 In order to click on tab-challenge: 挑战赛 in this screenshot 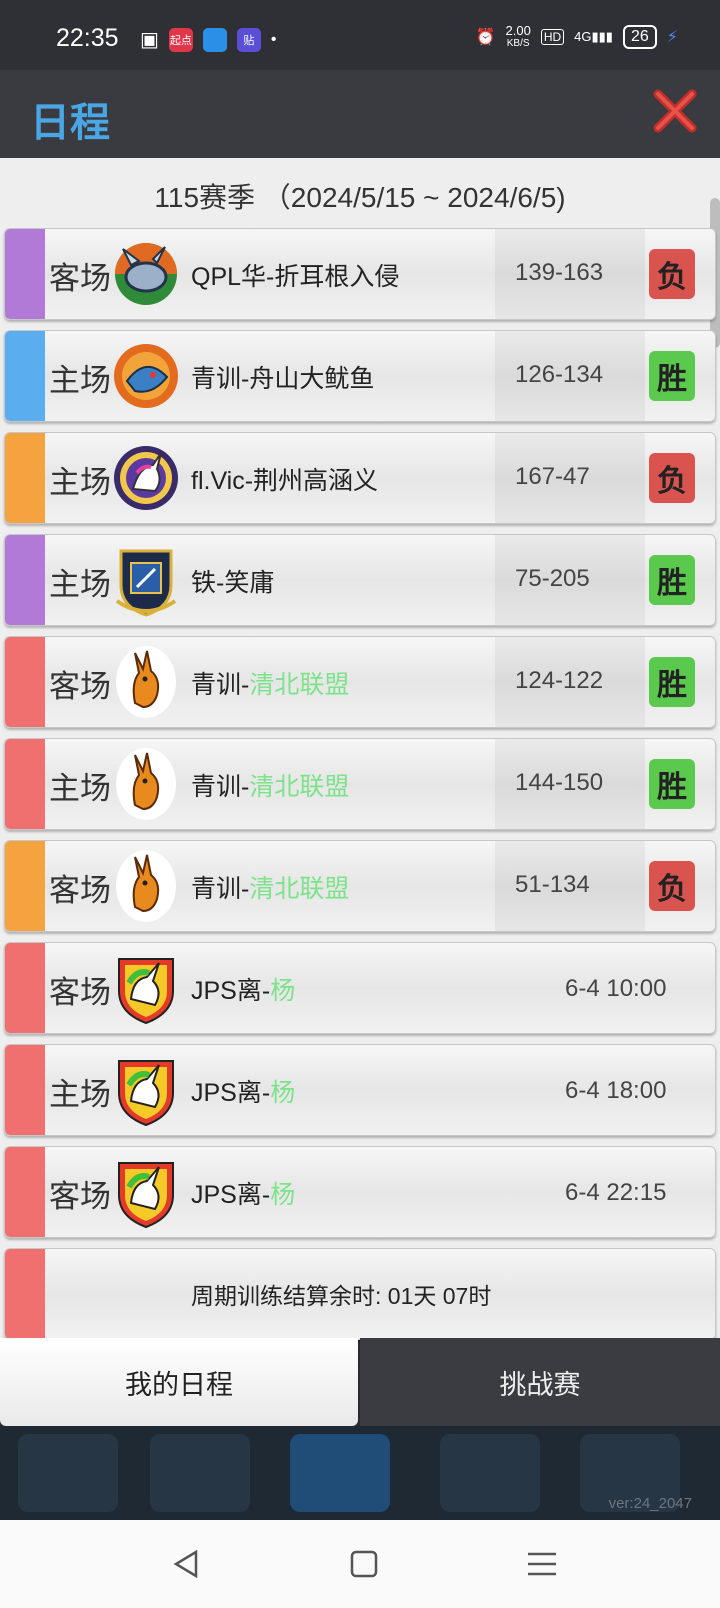, I will do `click(540, 1382)`.